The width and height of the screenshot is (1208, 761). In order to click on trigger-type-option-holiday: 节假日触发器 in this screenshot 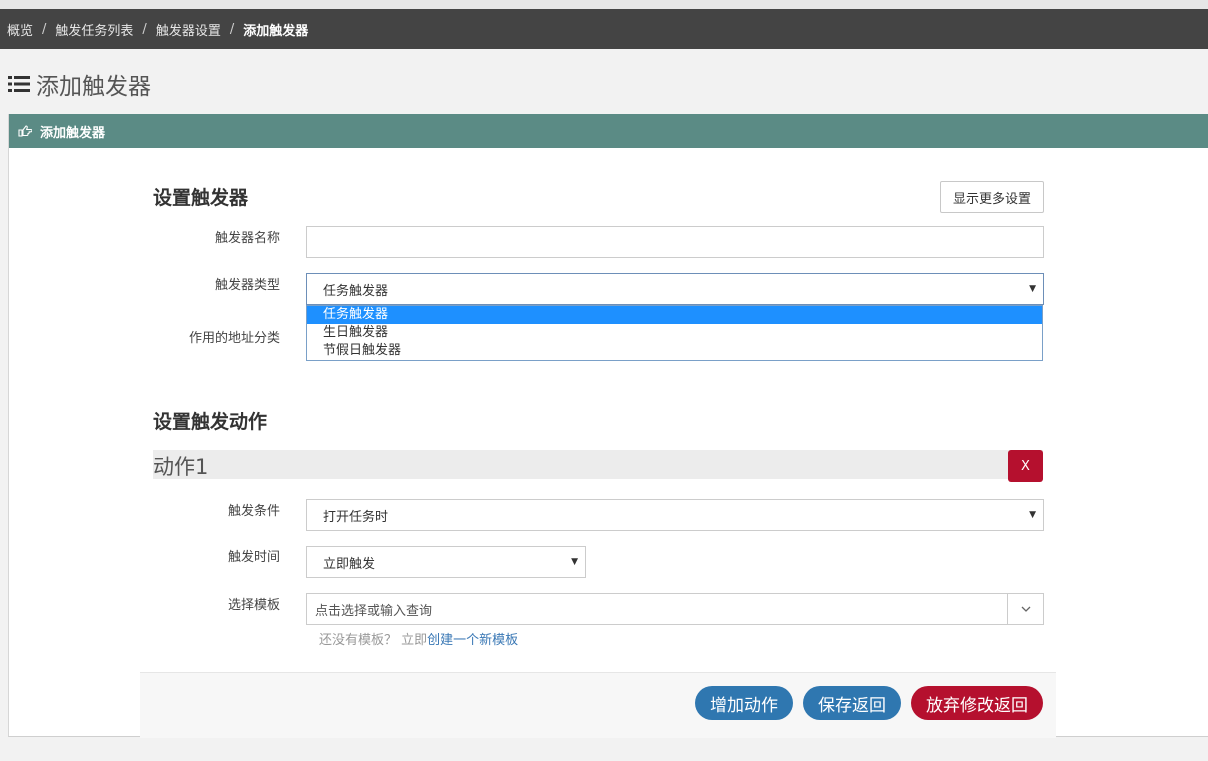, I will do `click(674, 351)`.